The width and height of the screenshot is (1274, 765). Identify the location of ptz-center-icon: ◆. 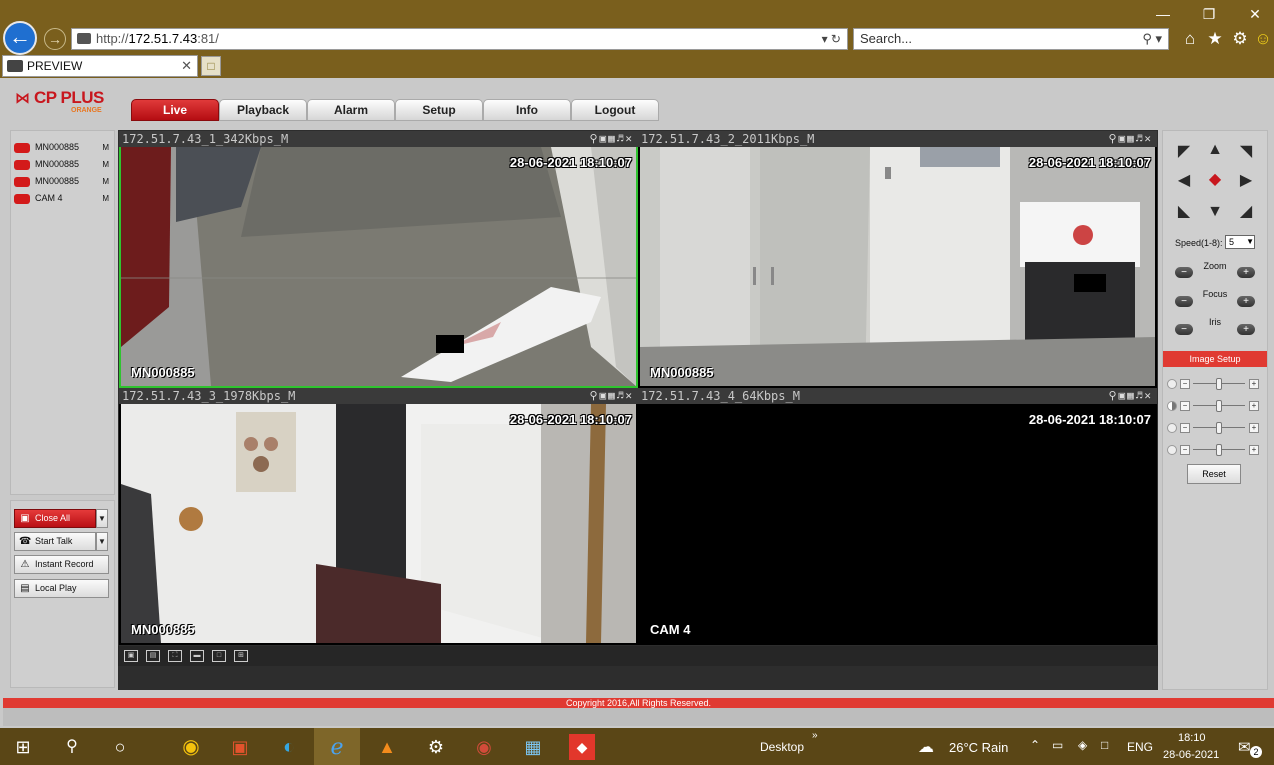
(1215, 180).